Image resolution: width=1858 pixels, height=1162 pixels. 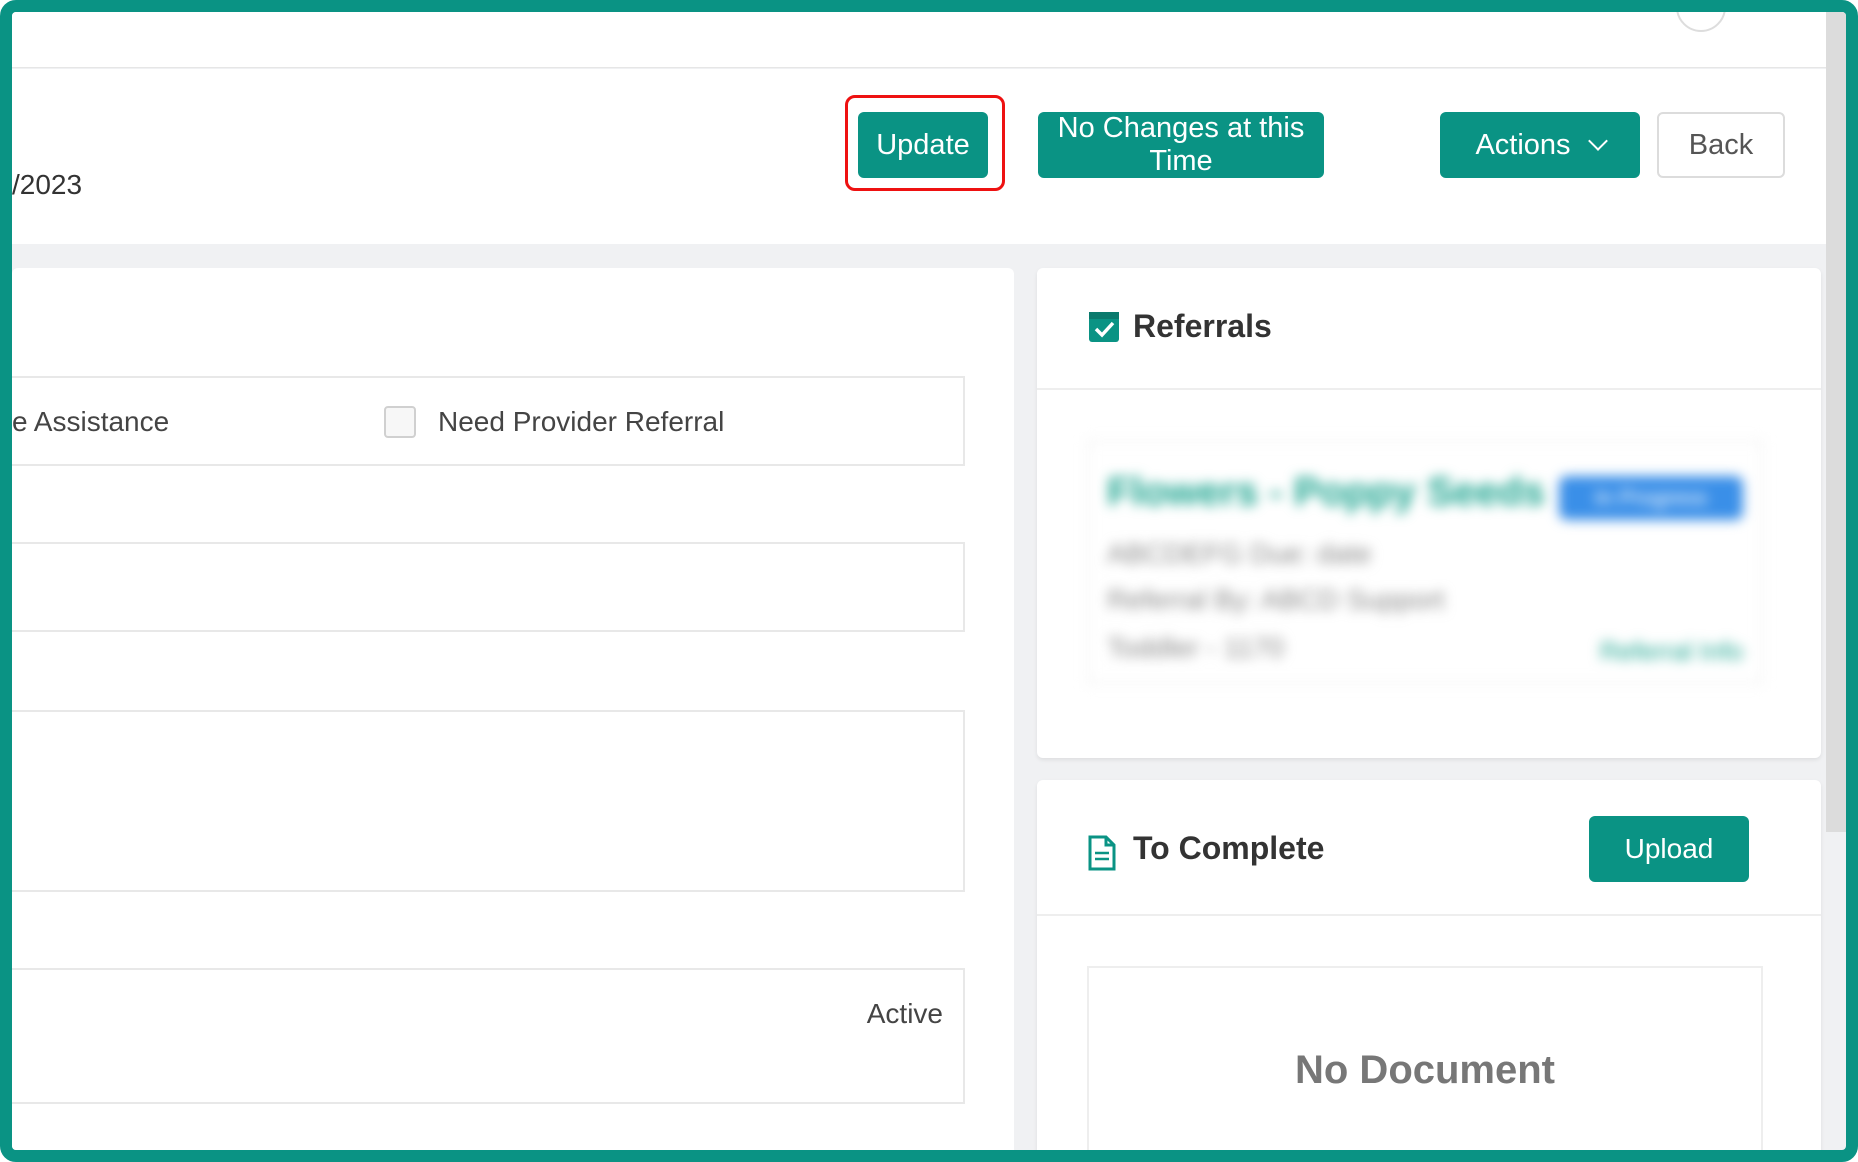 I want to click on no-changes-button: No Changes at this Time, so click(x=1181, y=145).